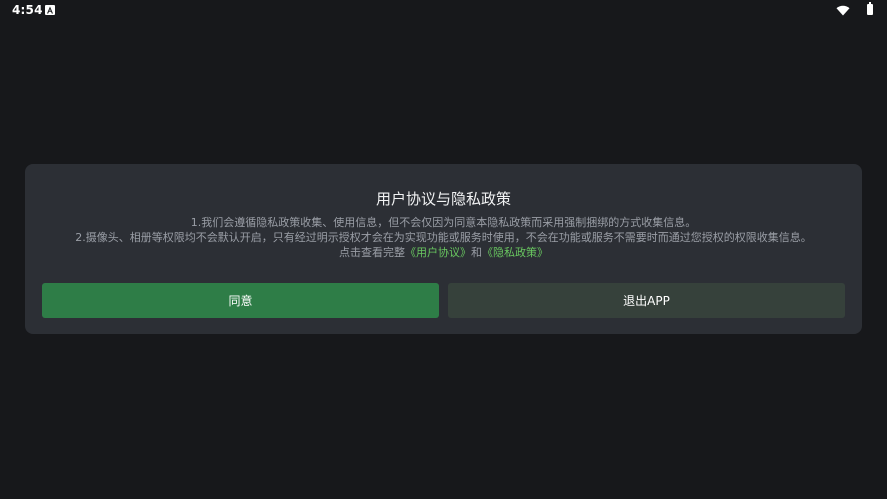  I want to click on and-text: 和, so click(476, 252).